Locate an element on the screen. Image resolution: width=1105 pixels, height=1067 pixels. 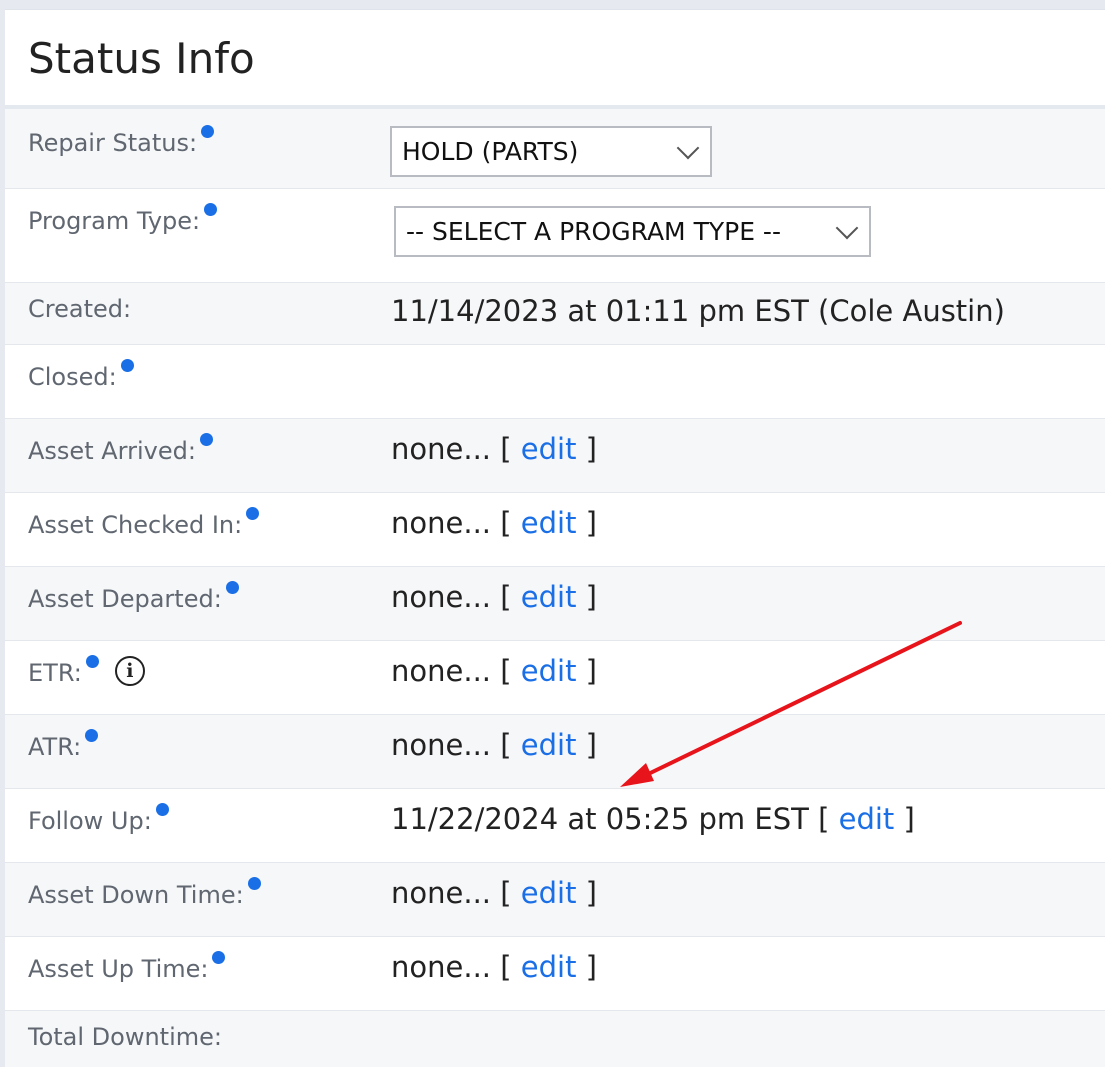
row-etr: ETR: i none... [ edit ] is located at coordinates (555, 678).